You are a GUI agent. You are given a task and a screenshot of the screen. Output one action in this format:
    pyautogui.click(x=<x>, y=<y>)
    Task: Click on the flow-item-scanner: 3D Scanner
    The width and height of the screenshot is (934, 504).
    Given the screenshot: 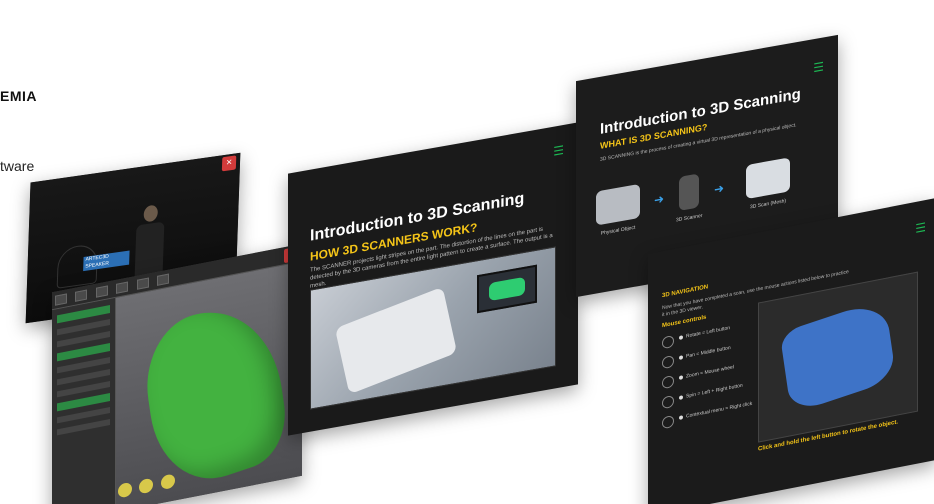 What is the action you would take?
    pyautogui.click(x=689, y=198)
    